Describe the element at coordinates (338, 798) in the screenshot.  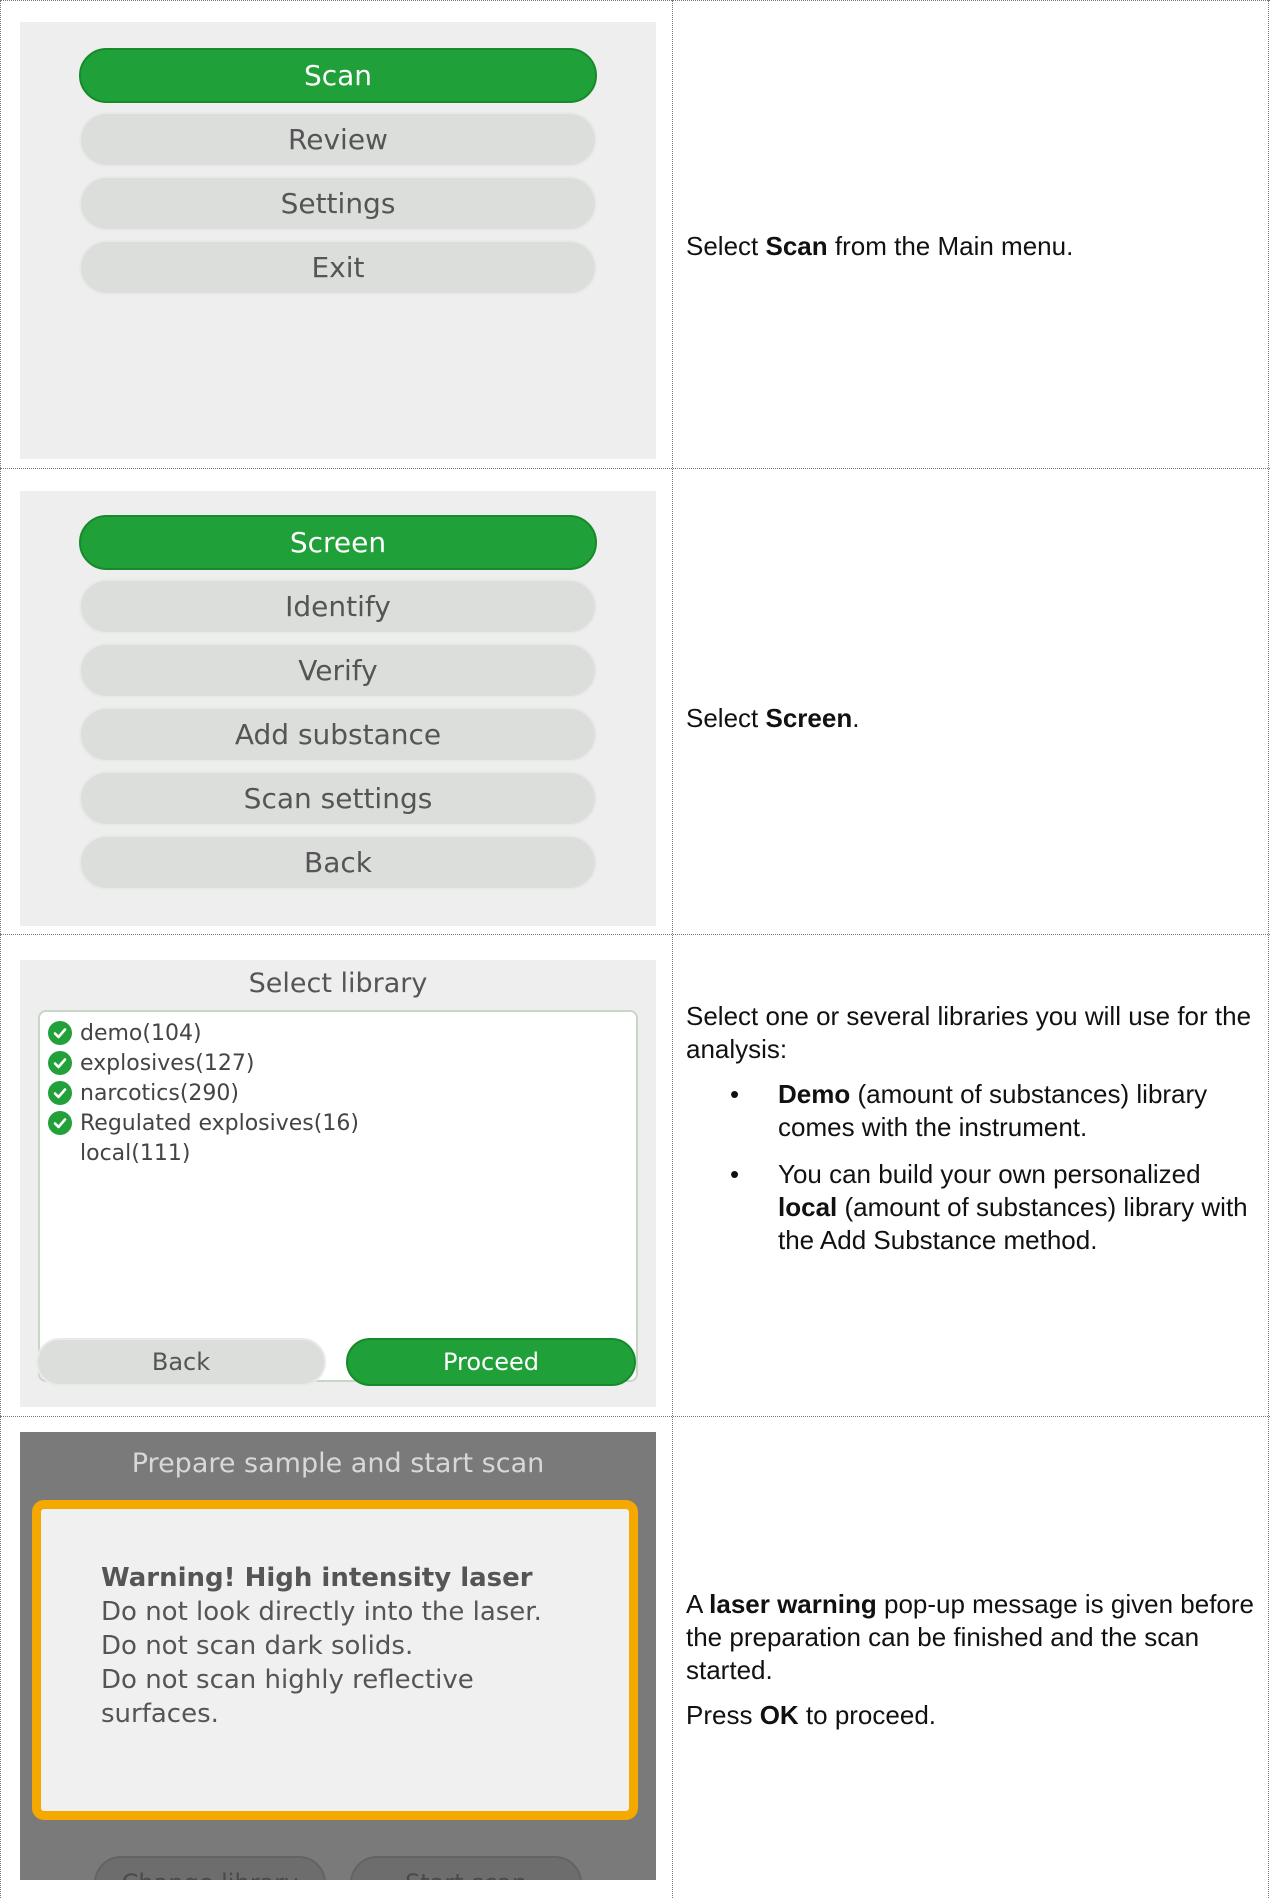
I see `scan-settings-button: Scan settings` at that location.